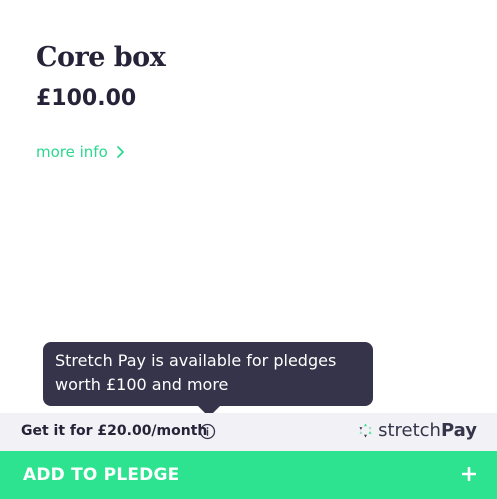 The height and width of the screenshot is (499, 497). What do you see at coordinates (248, 475) in the screenshot?
I see `add-to-pledge-button: ADD TO PLEDGE` at bounding box center [248, 475].